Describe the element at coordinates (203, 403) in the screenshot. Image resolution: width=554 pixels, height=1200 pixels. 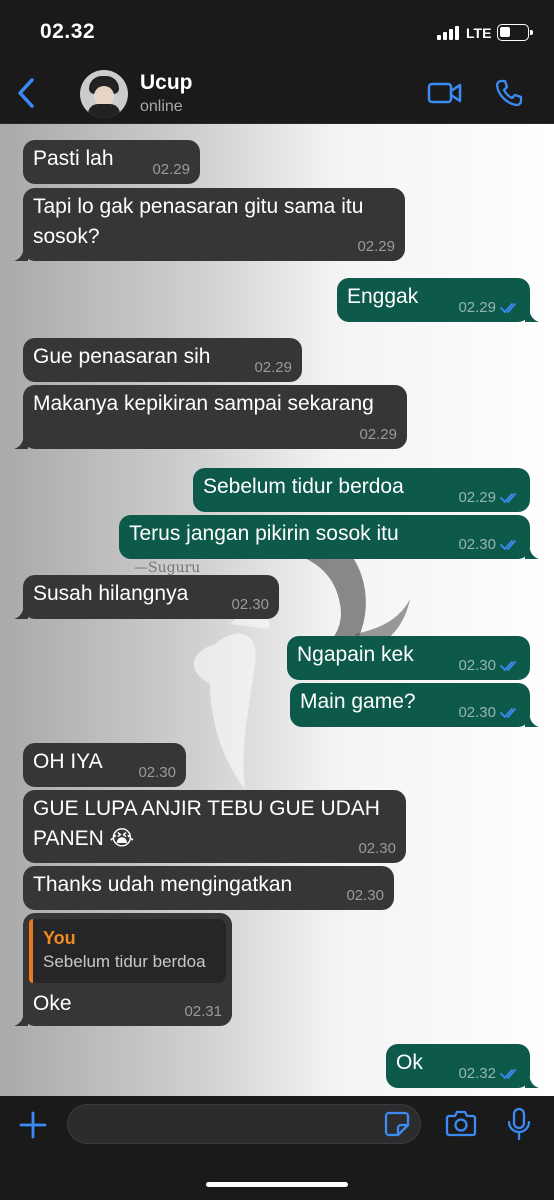
I see `message-text: Makanya kepikiran sampai sekarang` at that location.